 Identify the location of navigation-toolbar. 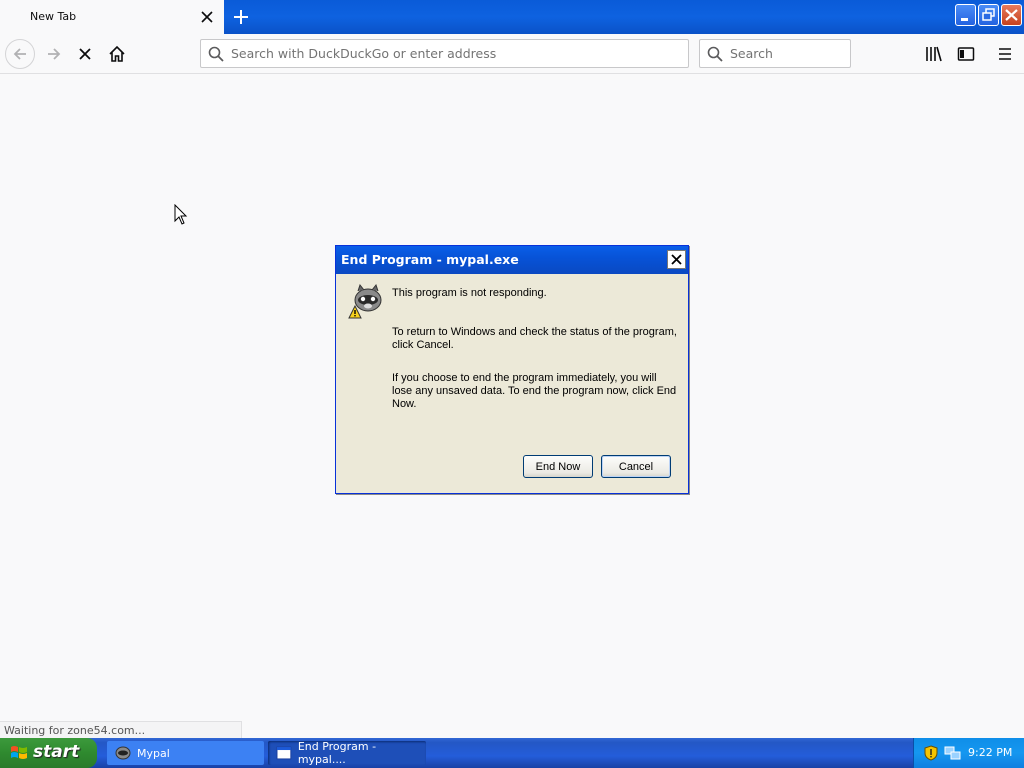
(512, 54).